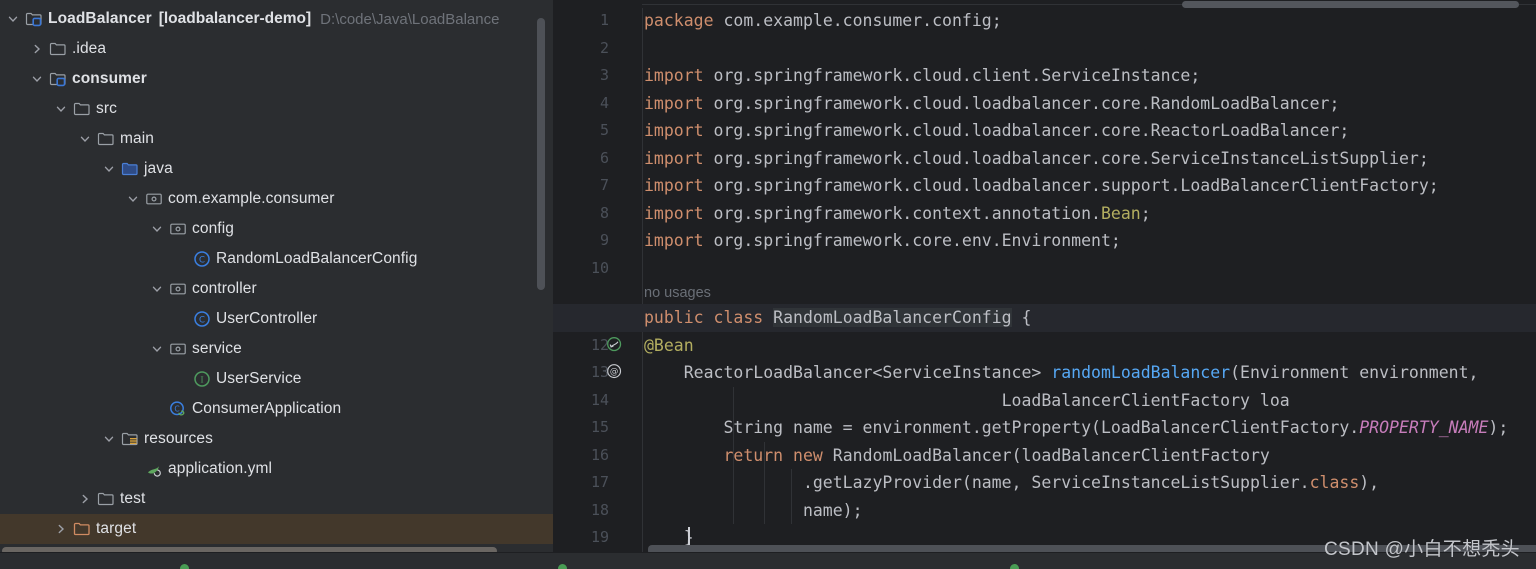  I want to click on tree-node-label: LoadBalancer, so click(100, 18).